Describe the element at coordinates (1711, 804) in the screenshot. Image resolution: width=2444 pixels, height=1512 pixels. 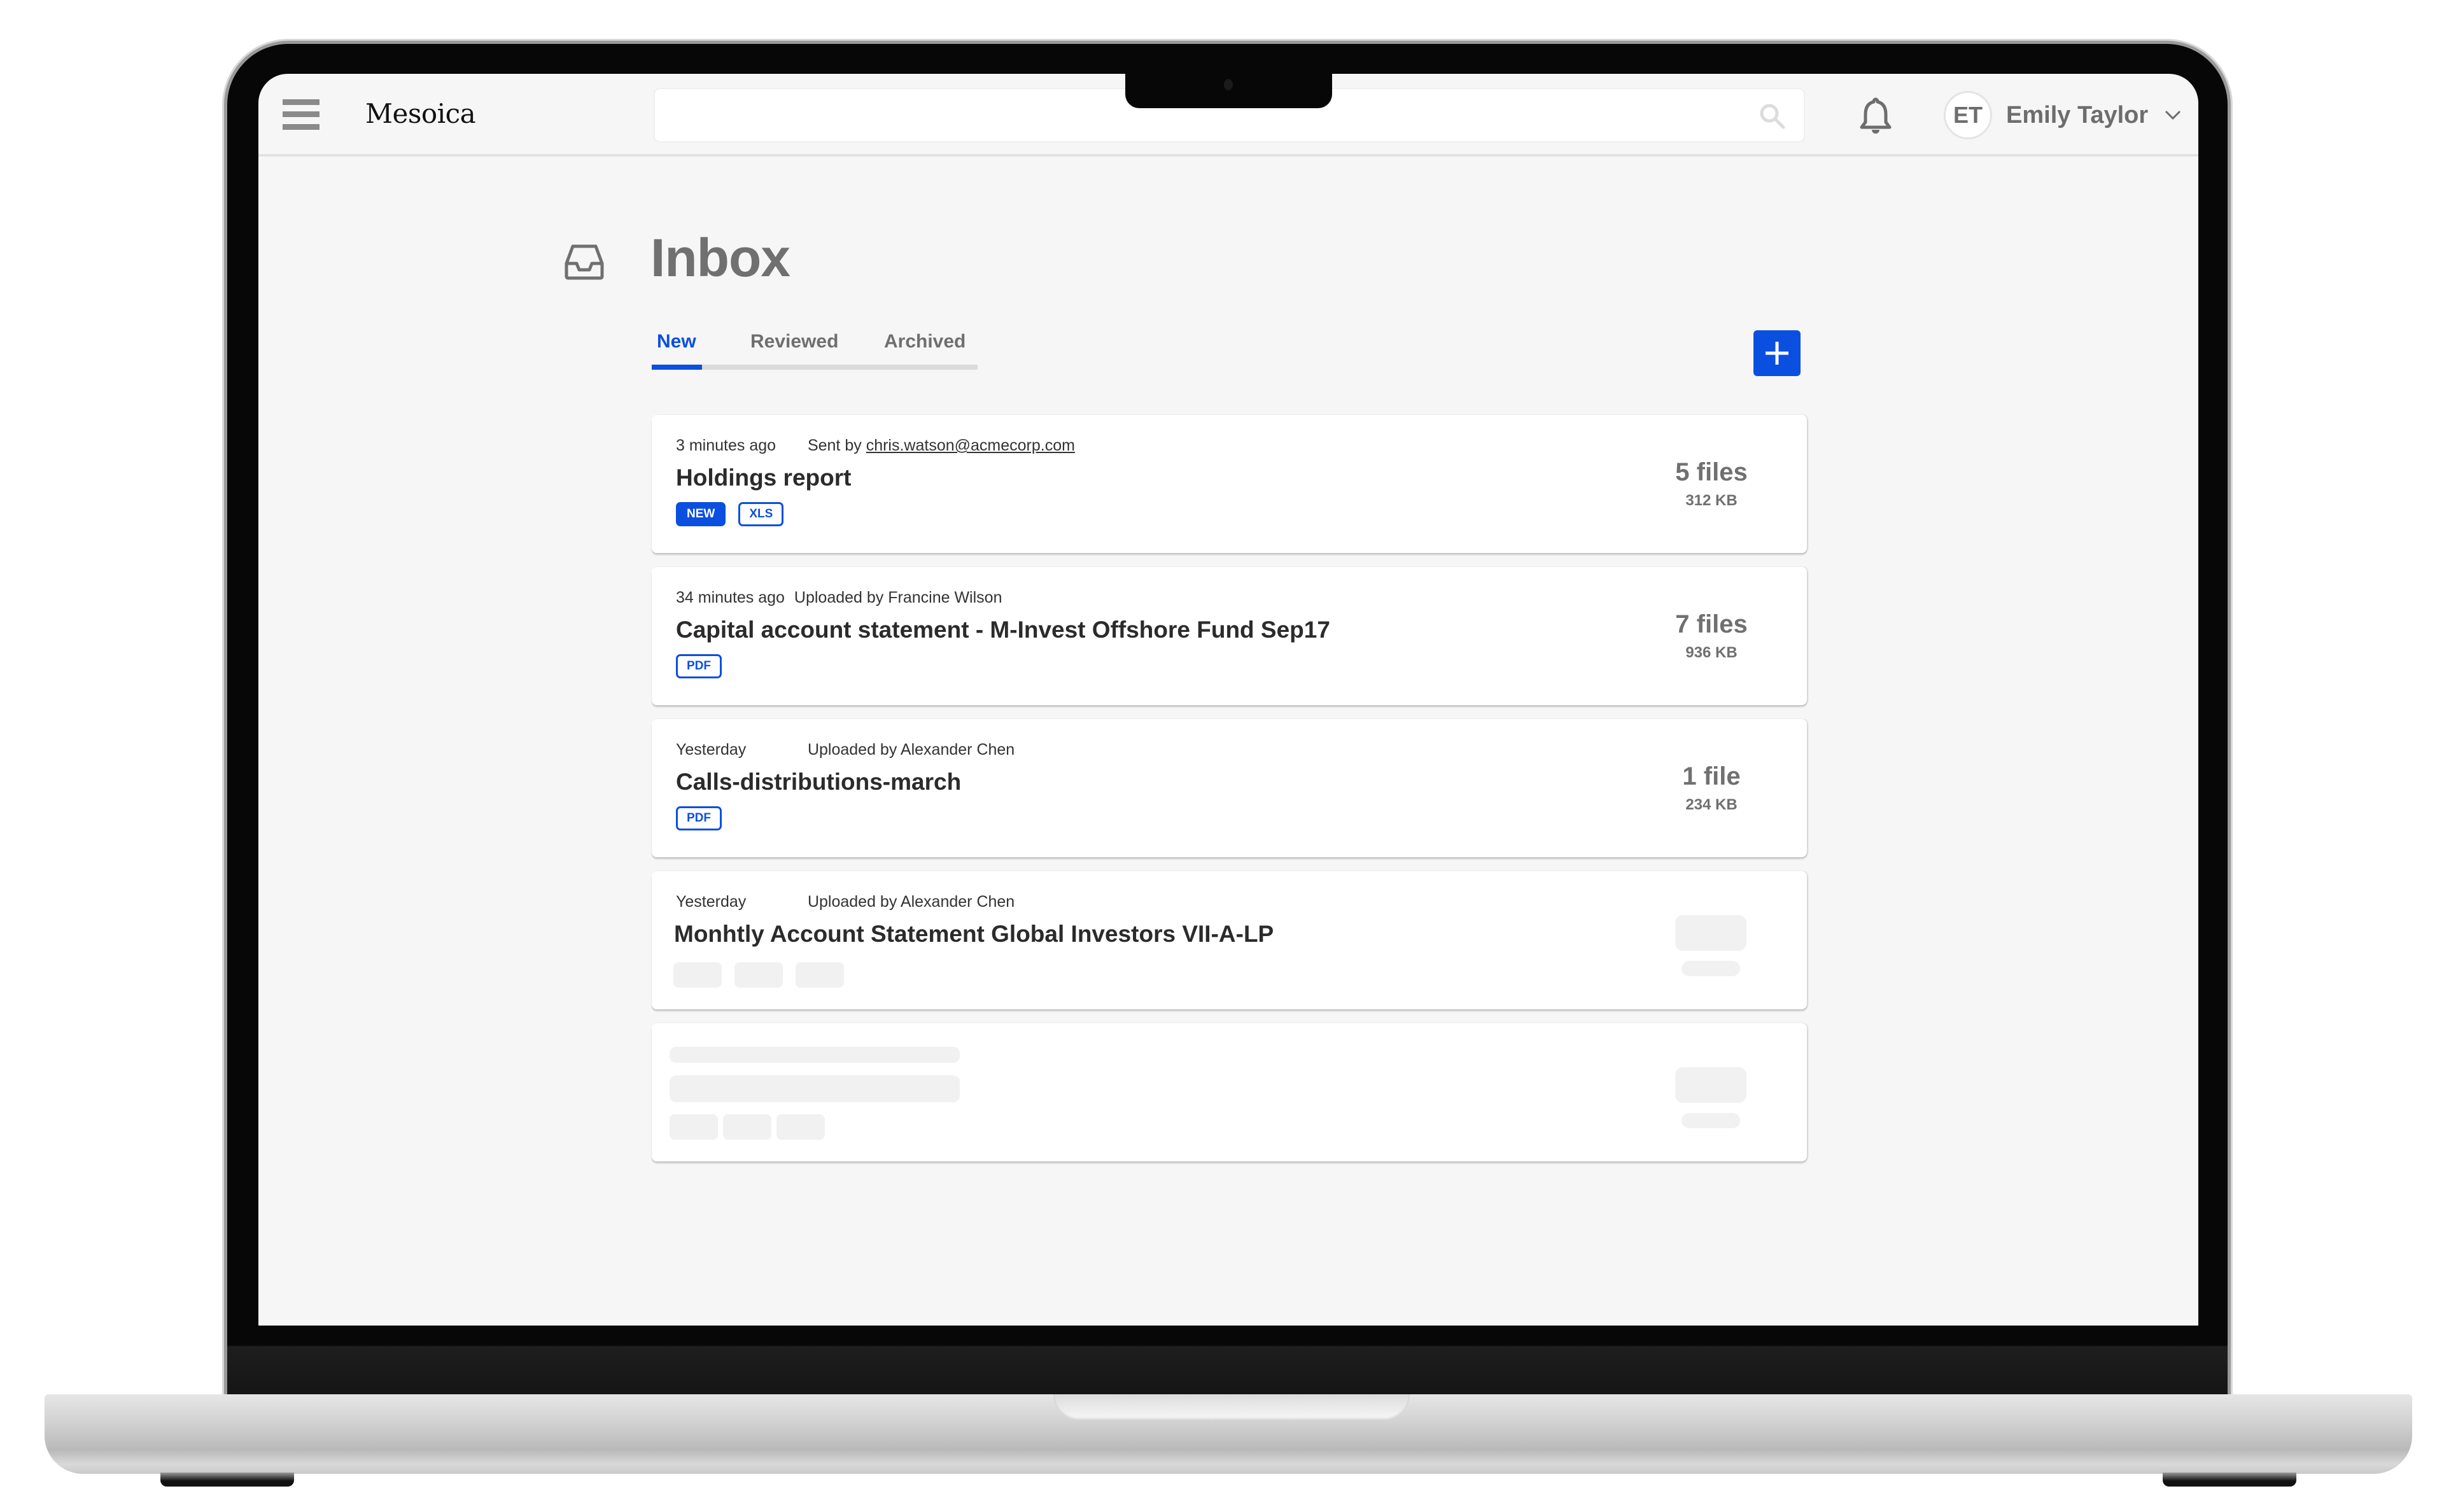
I see `file-size: 234 KB` at that location.